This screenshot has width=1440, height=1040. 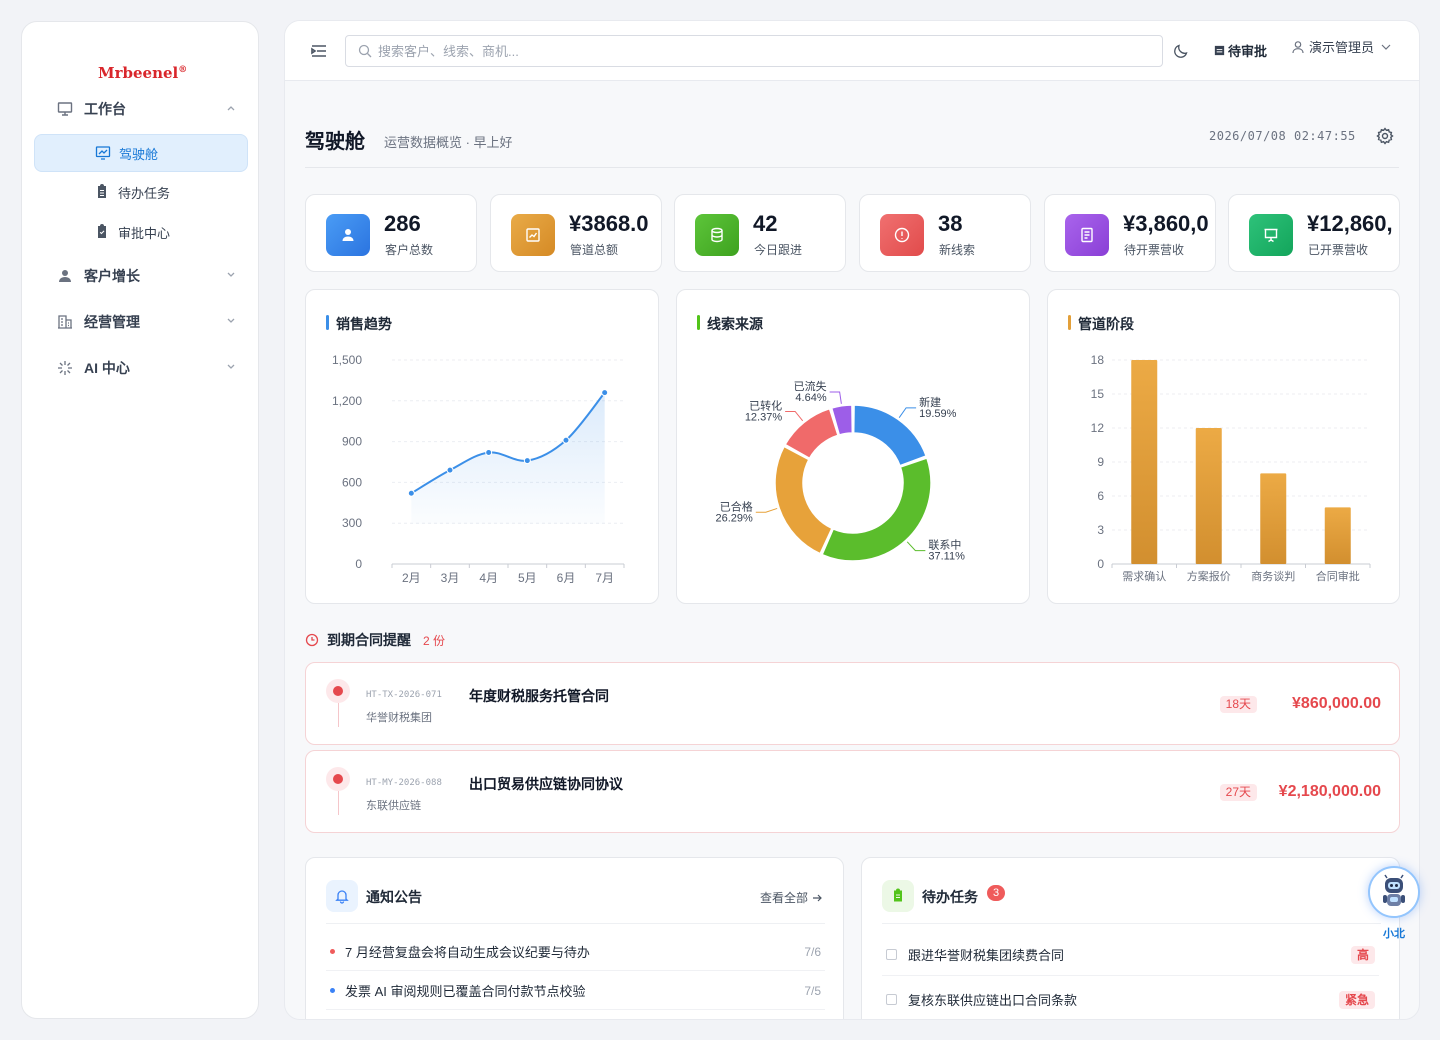 What do you see at coordinates (1394, 934) in the screenshot?
I see `ai-assistant-label: 小北` at bounding box center [1394, 934].